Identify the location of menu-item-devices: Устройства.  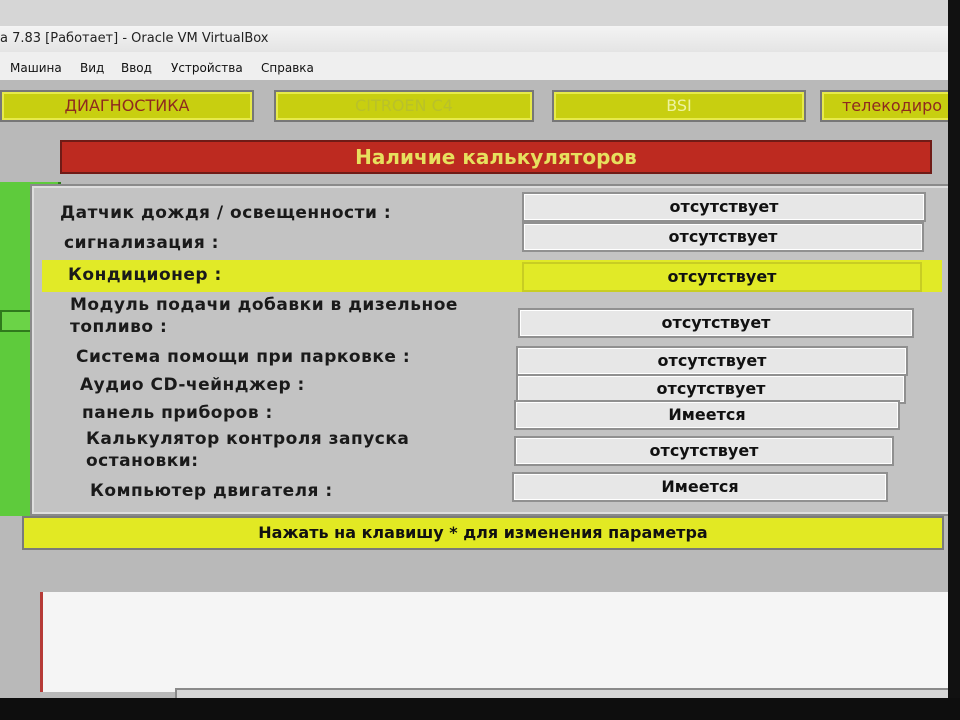
(207, 68).